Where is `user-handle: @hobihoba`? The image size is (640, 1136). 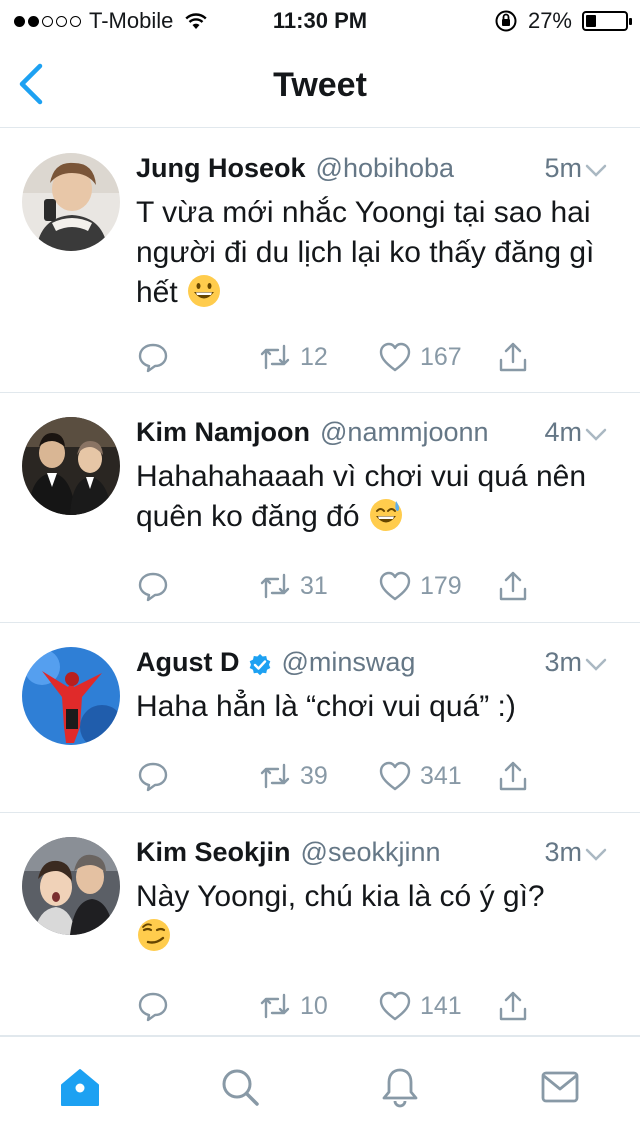
user-handle: @hobihoba is located at coordinates (385, 168).